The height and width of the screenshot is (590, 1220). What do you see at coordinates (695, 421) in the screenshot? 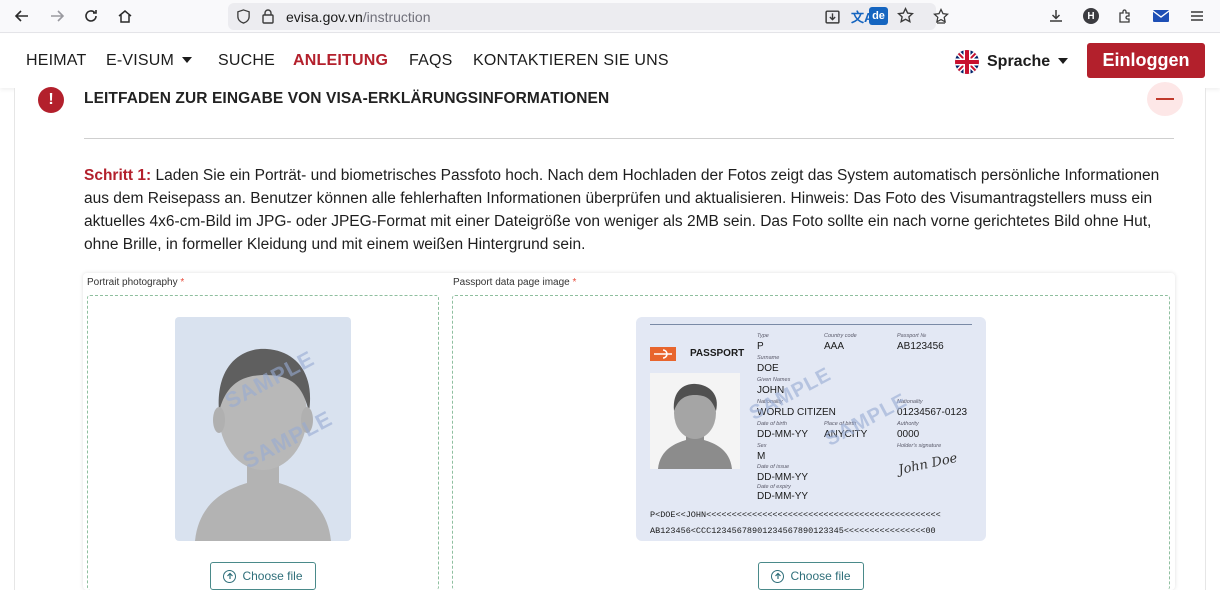
I see `passport-photo` at bounding box center [695, 421].